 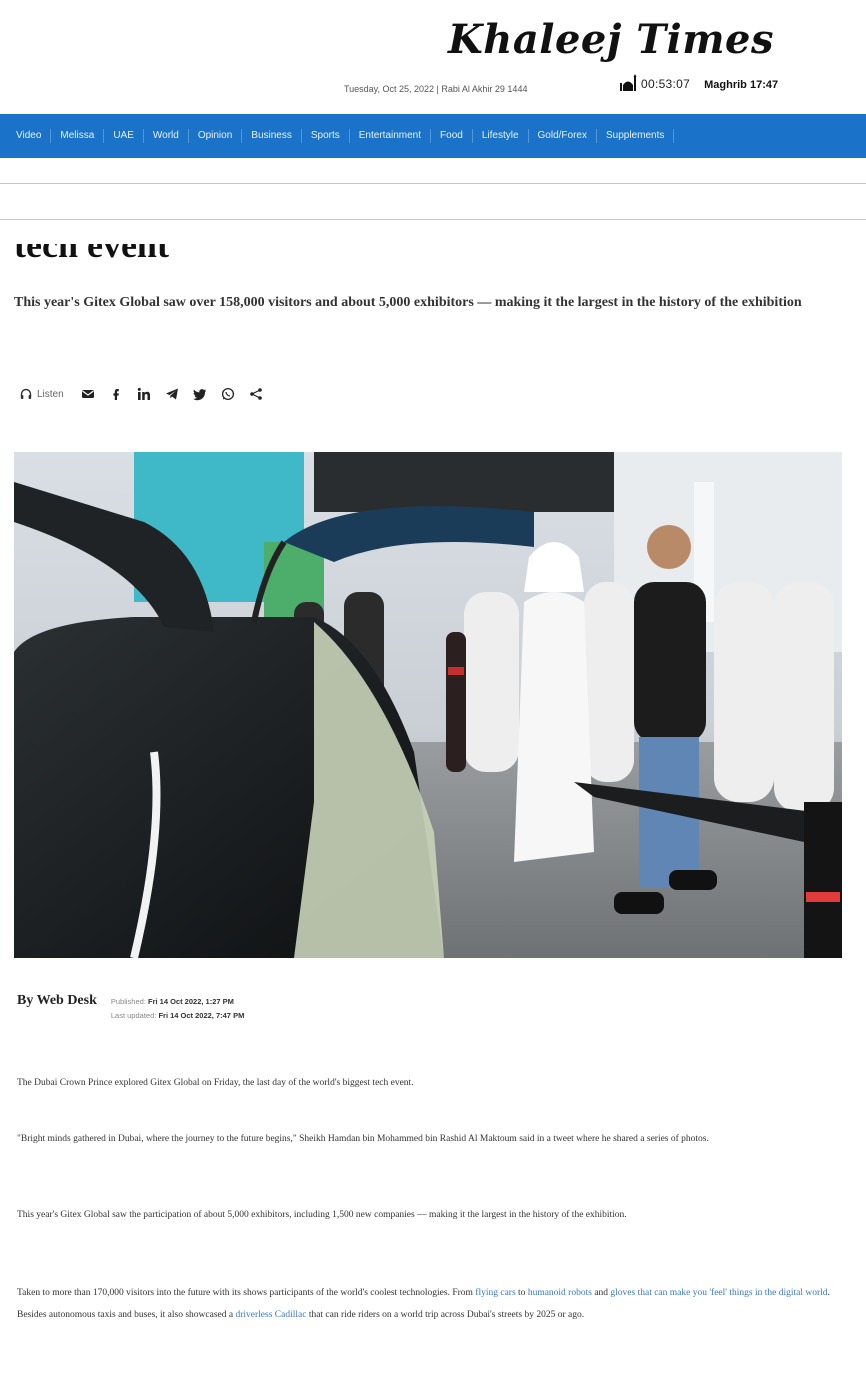 What do you see at coordinates (133, 1015) in the screenshot?
I see `updated-label: Last updated:` at bounding box center [133, 1015].